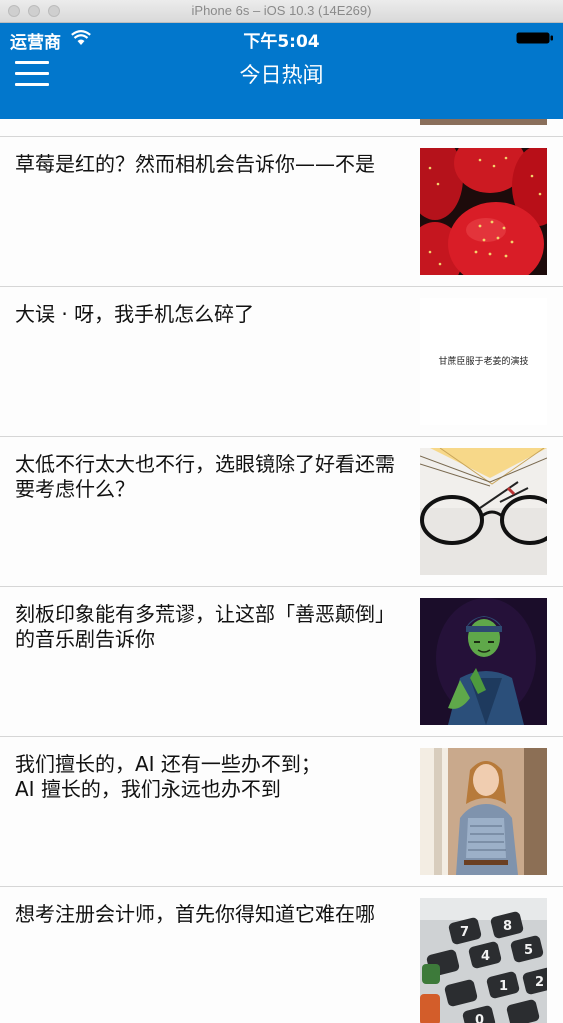 The height and width of the screenshot is (1023, 563). What do you see at coordinates (485, 956) in the screenshot?
I see `svg-text: 4` at bounding box center [485, 956].